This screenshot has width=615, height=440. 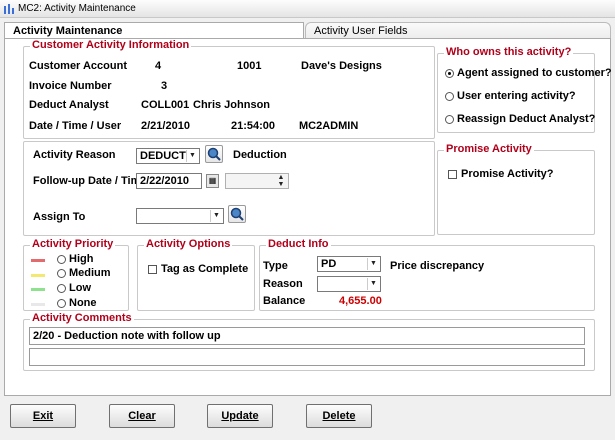 I want to click on exit-button: Exit, so click(x=43, y=416).